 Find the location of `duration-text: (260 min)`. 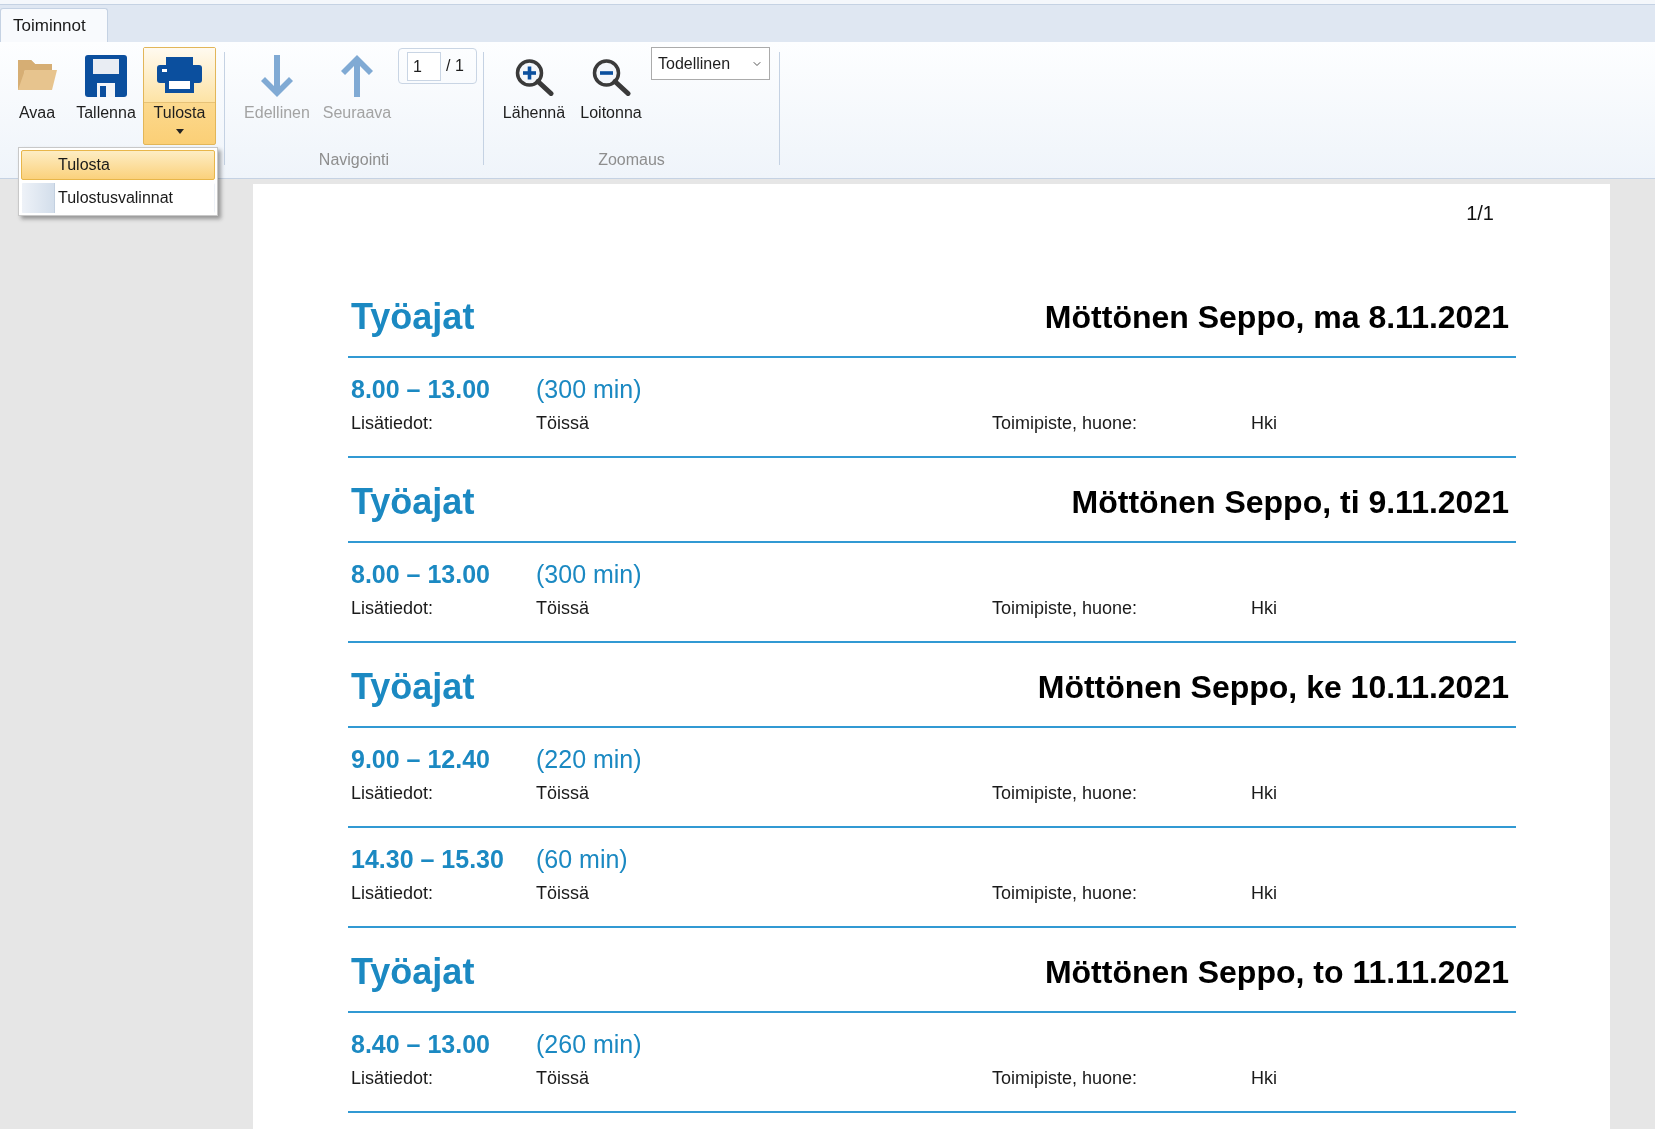

duration-text: (260 min) is located at coordinates (589, 1044).